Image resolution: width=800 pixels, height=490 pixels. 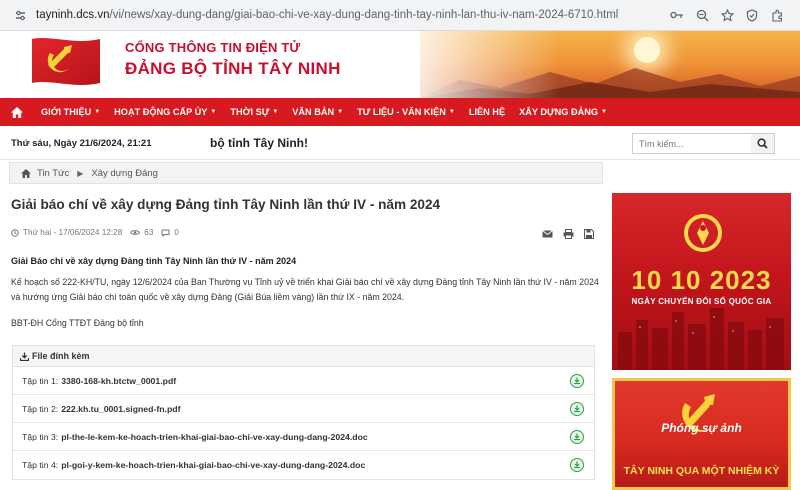 I want to click on nav-label: VĂN BẢN, so click(x=313, y=112).